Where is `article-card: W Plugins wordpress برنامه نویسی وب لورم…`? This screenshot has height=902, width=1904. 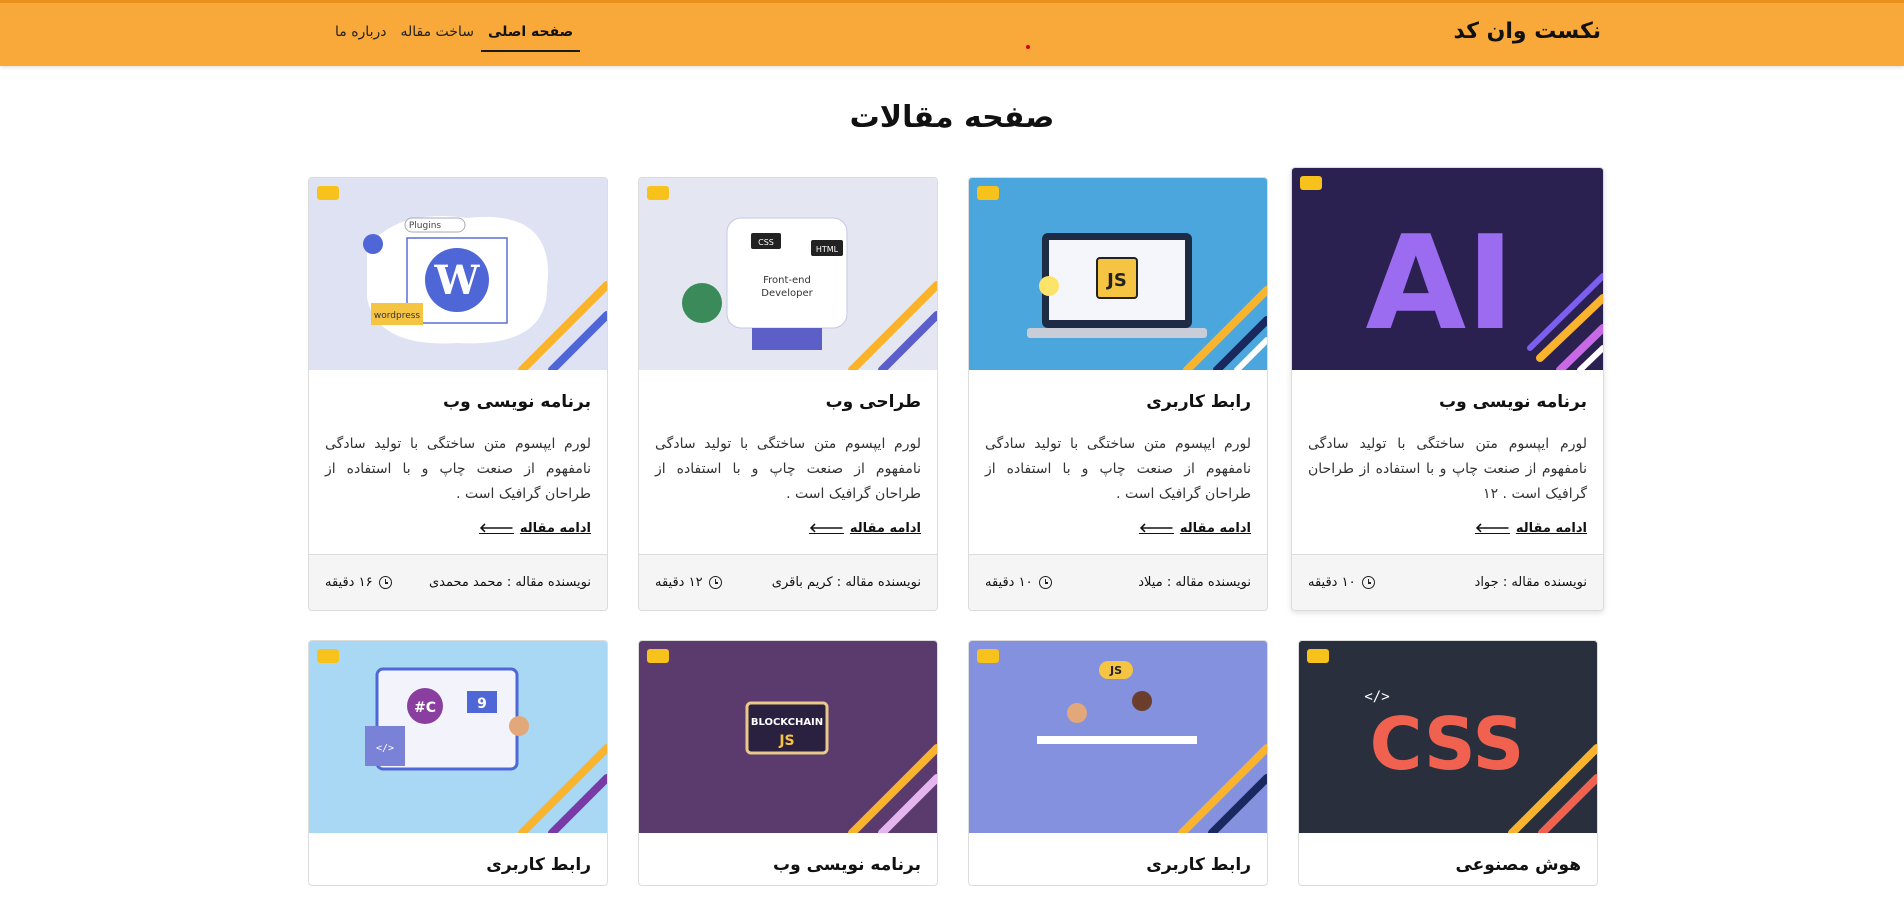
article-card: W Plugins wordpress برنامه نویسی وب لورم… is located at coordinates (458, 394).